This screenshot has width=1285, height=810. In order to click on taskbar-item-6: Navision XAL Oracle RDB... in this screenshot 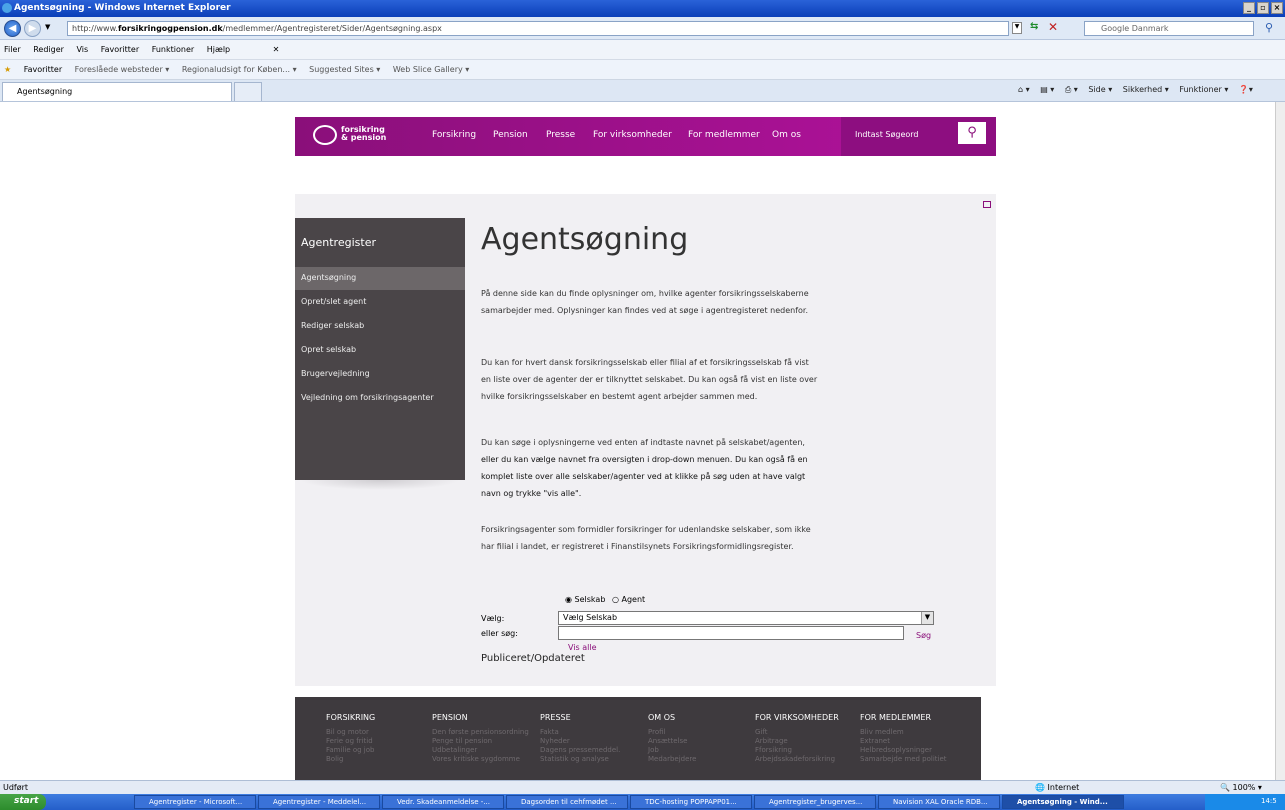, I will do `click(939, 802)`.